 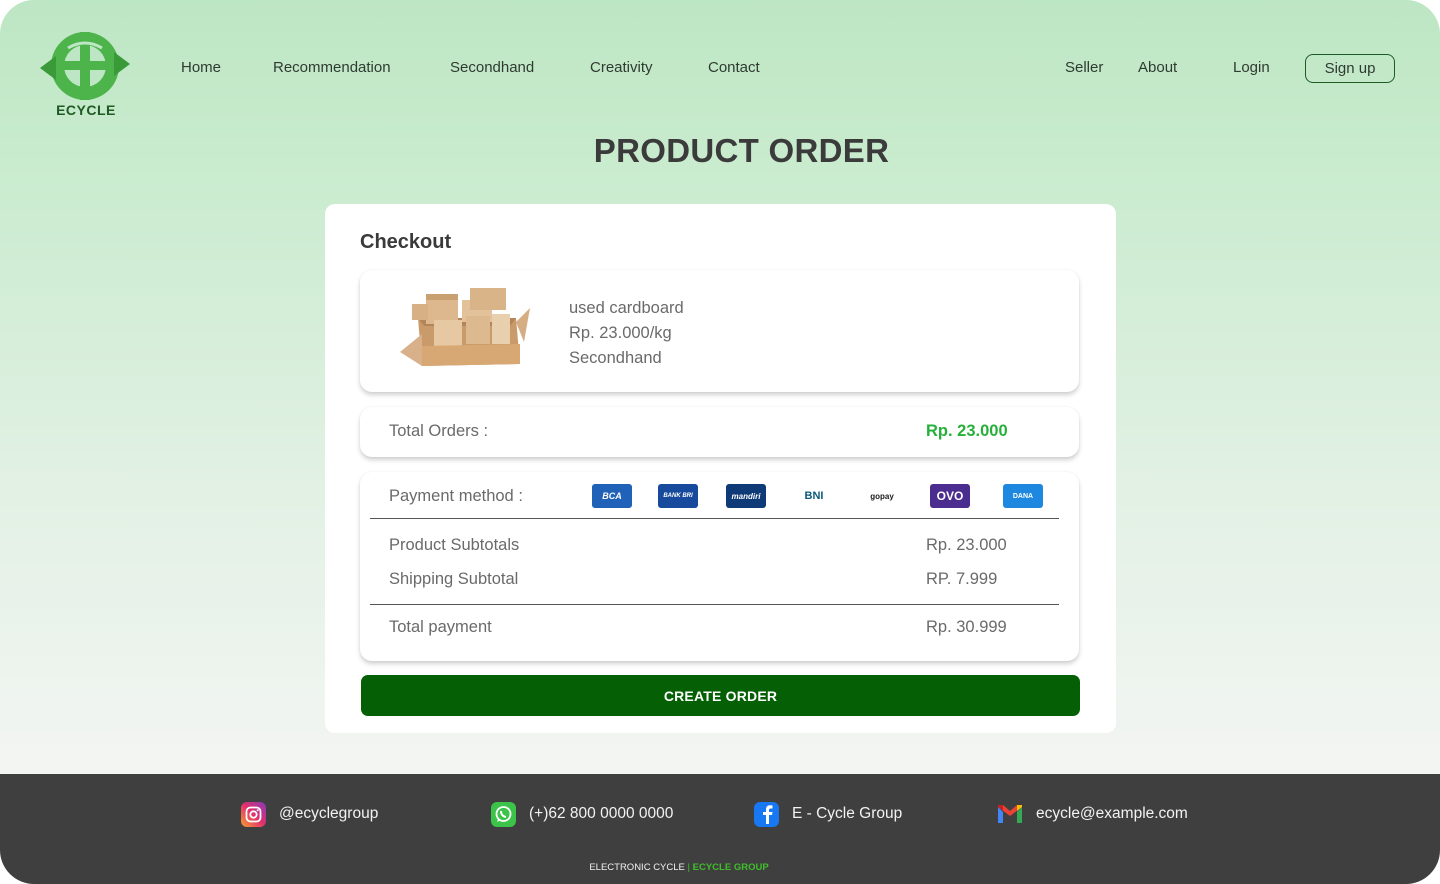 I want to click on product-name: used cardboard, so click(x=626, y=308).